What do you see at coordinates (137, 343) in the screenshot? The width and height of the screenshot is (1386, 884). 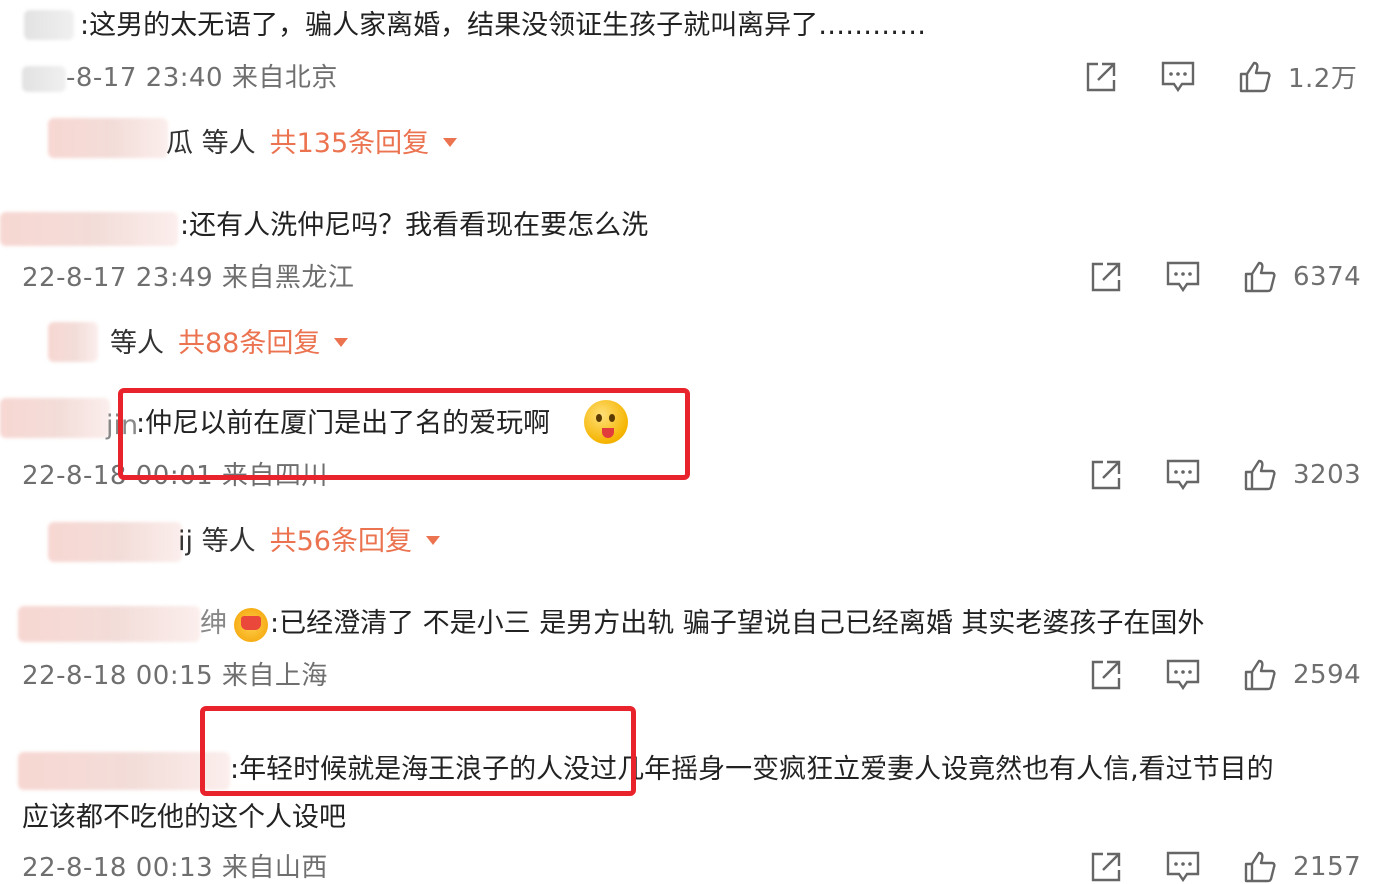 I see `reply-users: 等人` at bounding box center [137, 343].